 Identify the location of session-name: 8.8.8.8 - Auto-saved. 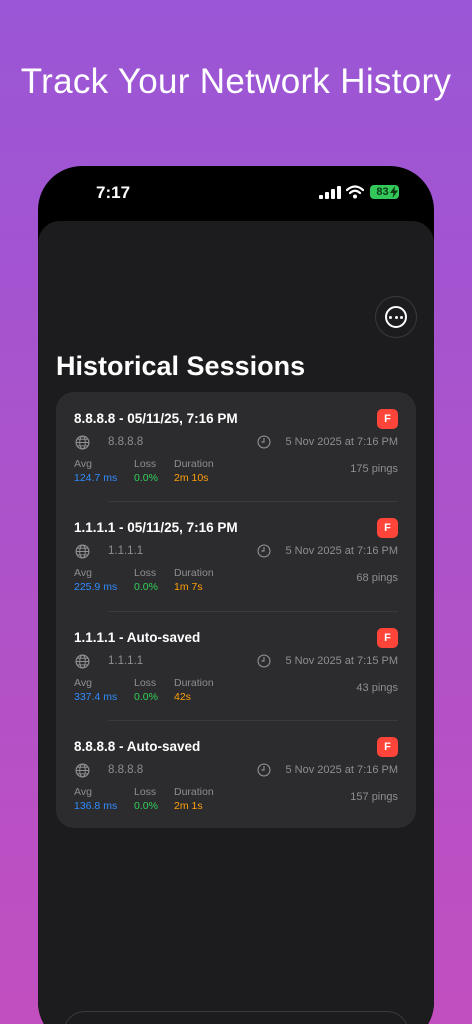
(137, 746).